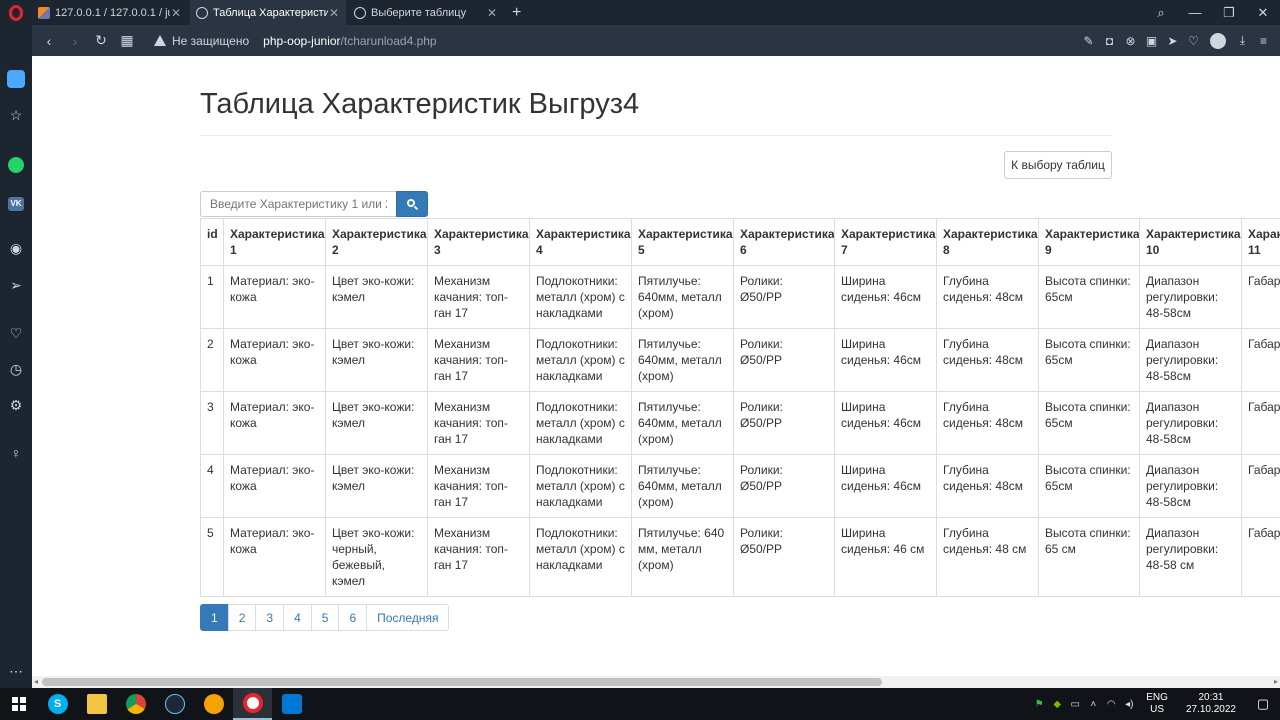 The height and width of the screenshot is (720, 1280). I want to click on profile-avatar, so click(1218, 40).